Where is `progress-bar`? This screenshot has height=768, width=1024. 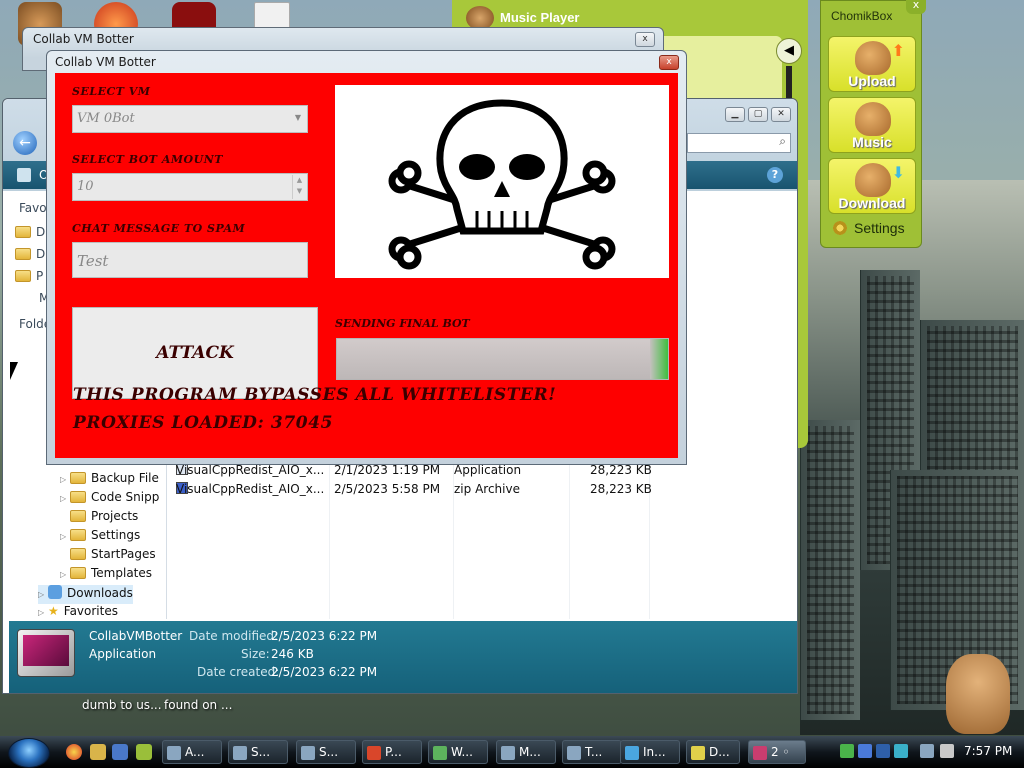
progress-bar is located at coordinates (502, 359).